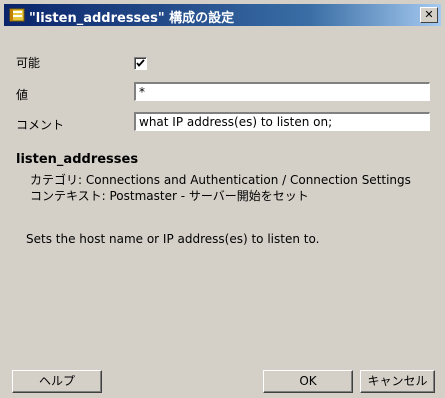 Image resolution: width=445 pixels, height=398 pixels. What do you see at coordinates (132, 18) in the screenshot?
I see `dialog-title: "listen_addresses" 構成の設定` at bounding box center [132, 18].